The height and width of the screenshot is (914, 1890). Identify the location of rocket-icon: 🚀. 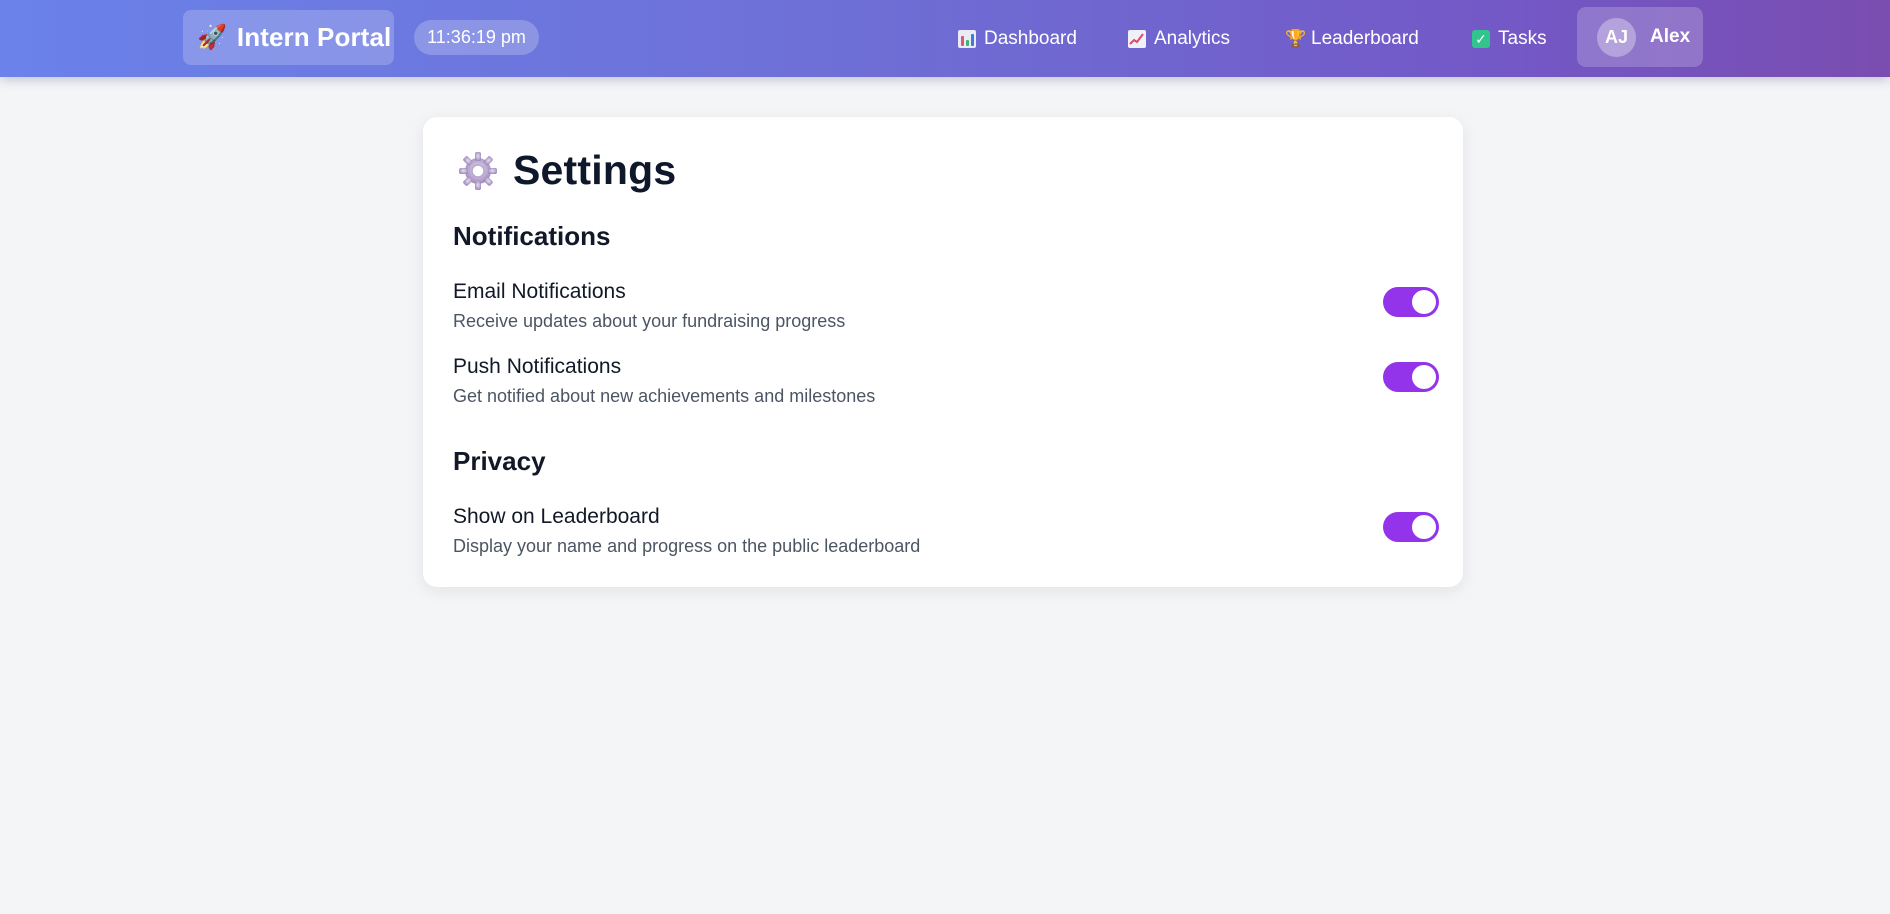
(212, 37).